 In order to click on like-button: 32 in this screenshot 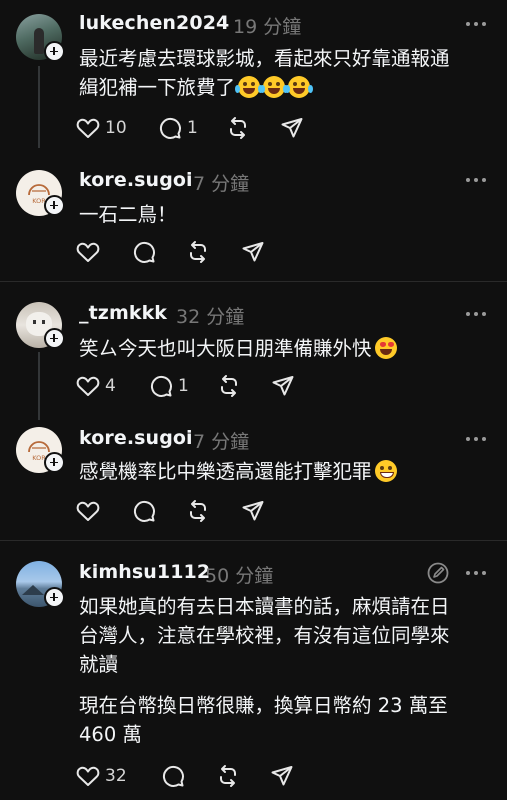, I will do `click(101, 776)`.